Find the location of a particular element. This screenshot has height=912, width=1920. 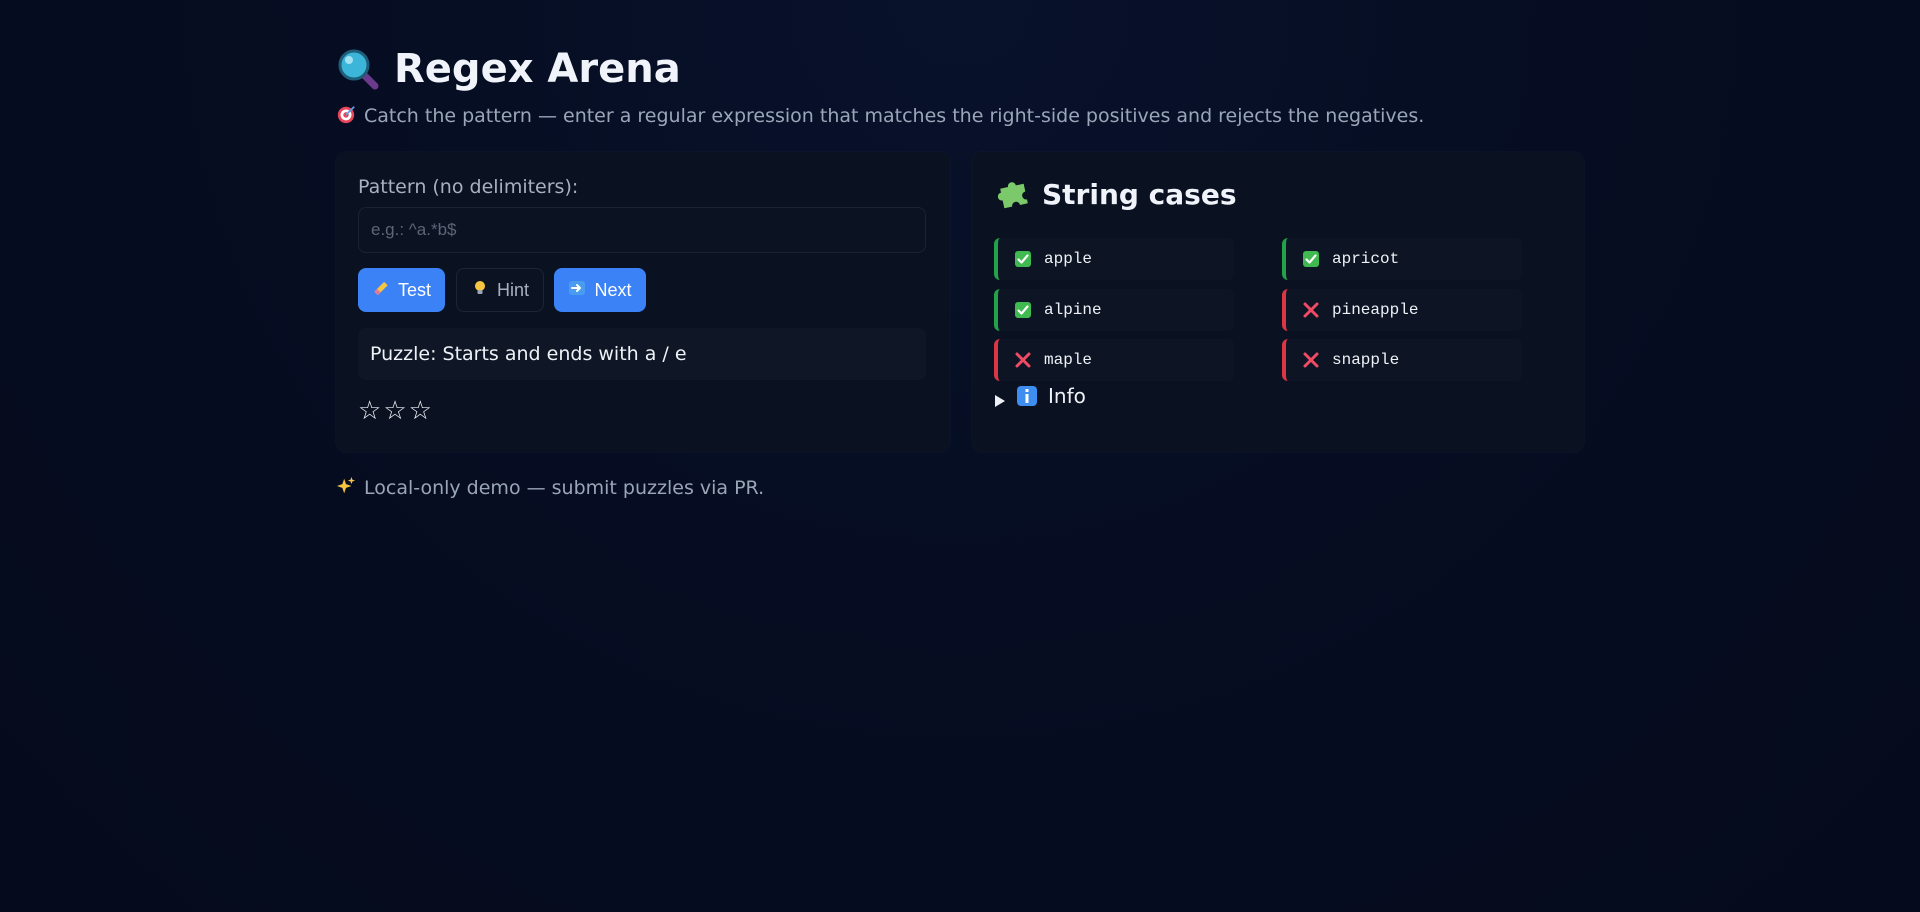

case-item: pineapple is located at coordinates (1402, 310).